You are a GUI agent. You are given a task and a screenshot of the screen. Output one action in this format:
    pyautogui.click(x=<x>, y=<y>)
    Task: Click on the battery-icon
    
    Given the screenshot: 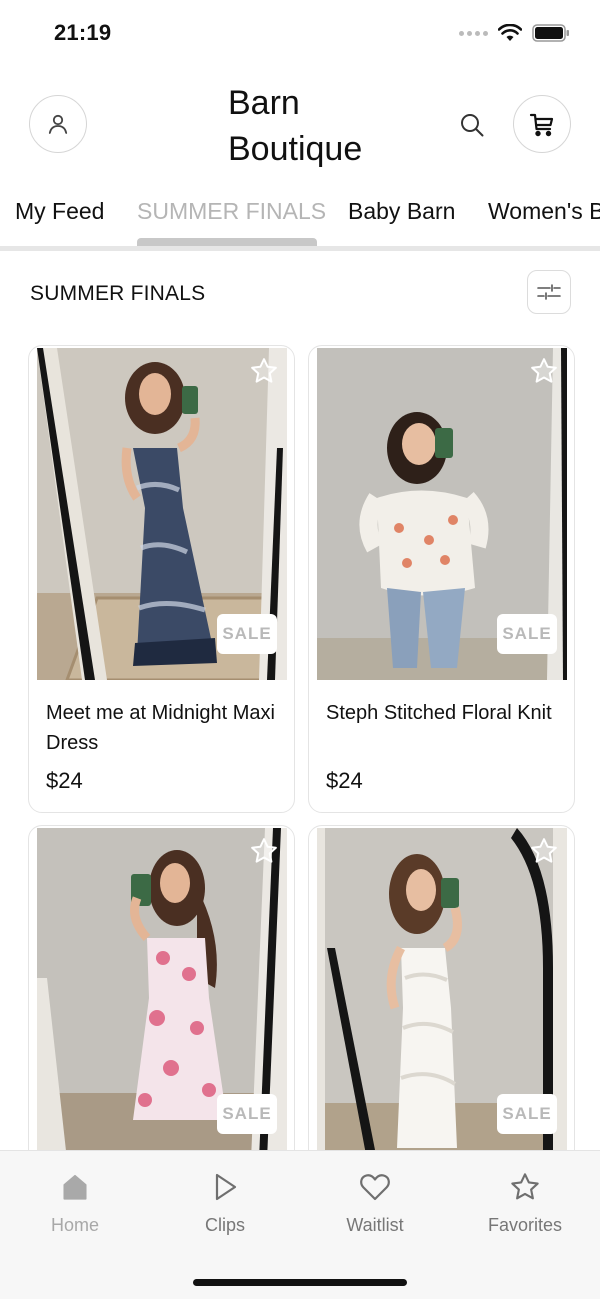 What is the action you would take?
    pyautogui.click(x=550, y=33)
    